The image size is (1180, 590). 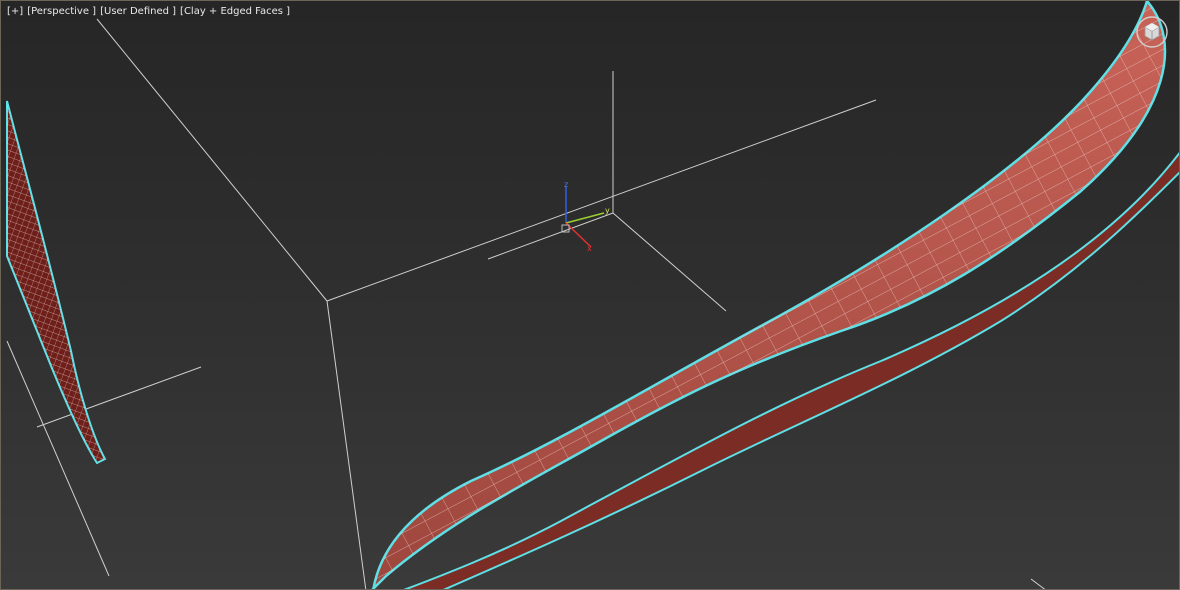 What do you see at coordinates (235, 11) in the screenshot?
I see `viewport-shading-label: [Clay + Edged Faces ]` at bounding box center [235, 11].